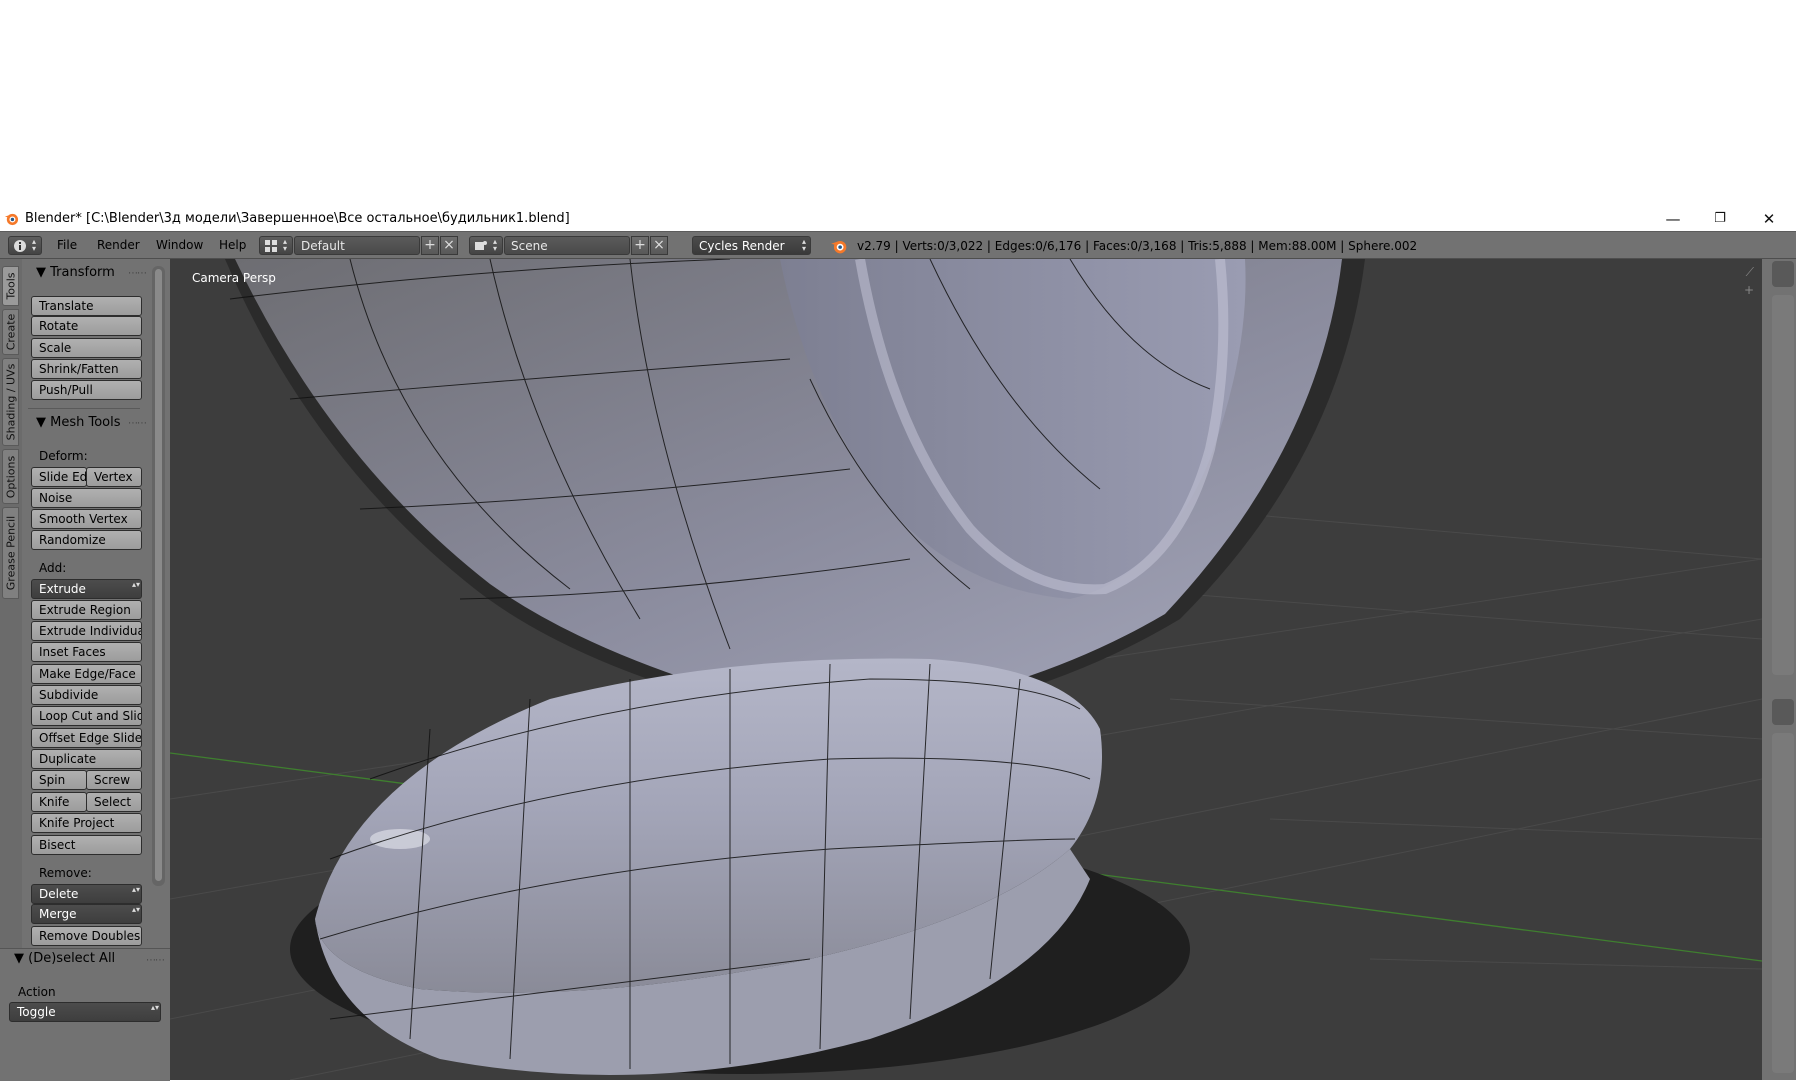 Image resolution: width=1796 pixels, height=1081 pixels. Describe the element at coordinates (72, 958) in the screenshot. I see `operator-panel-title: (De)select All` at that location.